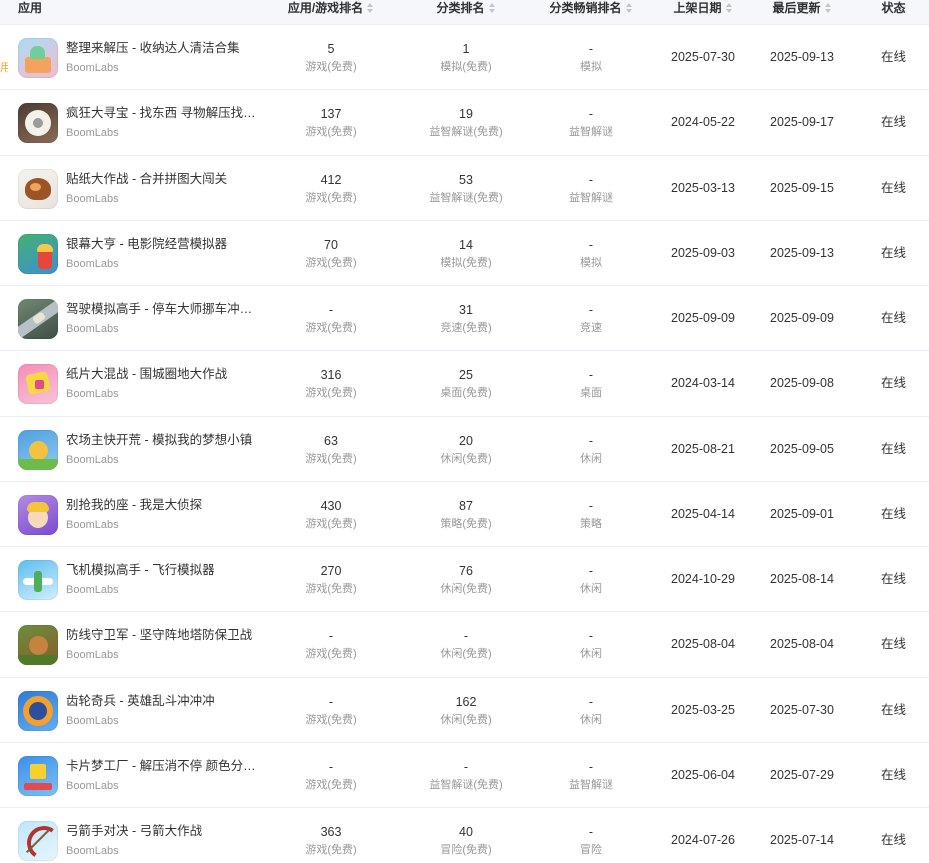 This screenshot has height=863, width=929. Describe the element at coordinates (331, 766) in the screenshot. I see `app-game-rank-value: -` at that location.